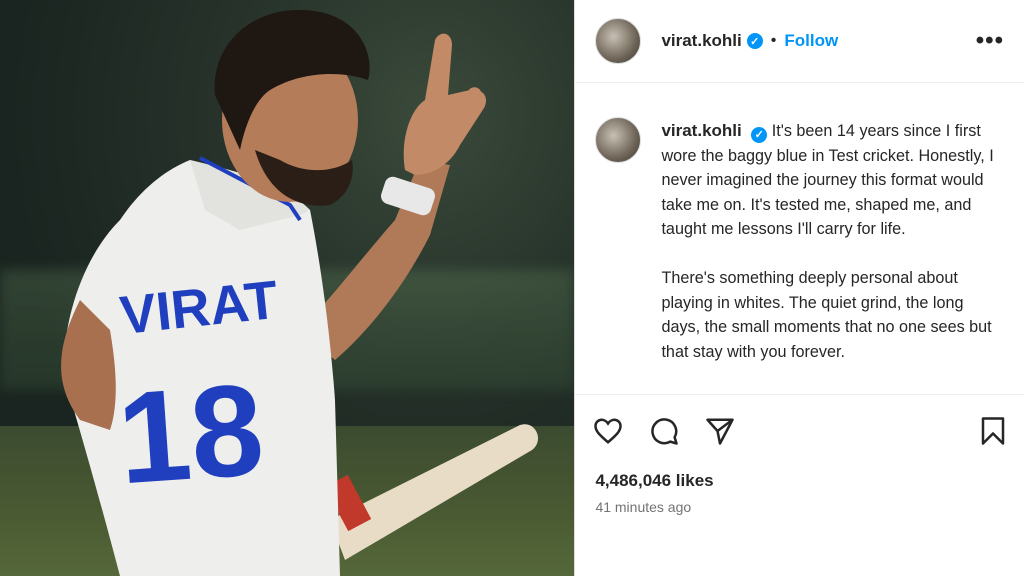  Describe the element at coordinates (608, 433) in the screenshot. I see `heart-icon` at that location.